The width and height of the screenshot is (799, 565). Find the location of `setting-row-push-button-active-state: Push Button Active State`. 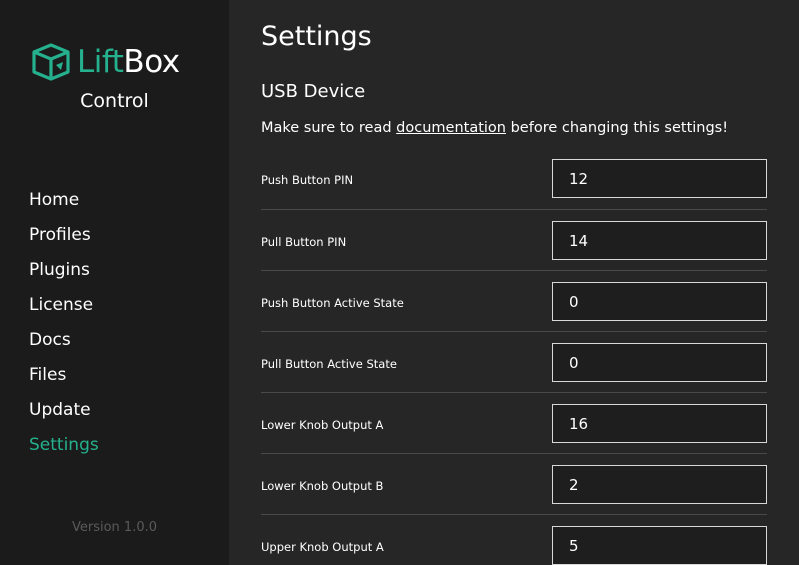

setting-row-push-button-active-state: Push Button Active State is located at coordinates (514, 300).